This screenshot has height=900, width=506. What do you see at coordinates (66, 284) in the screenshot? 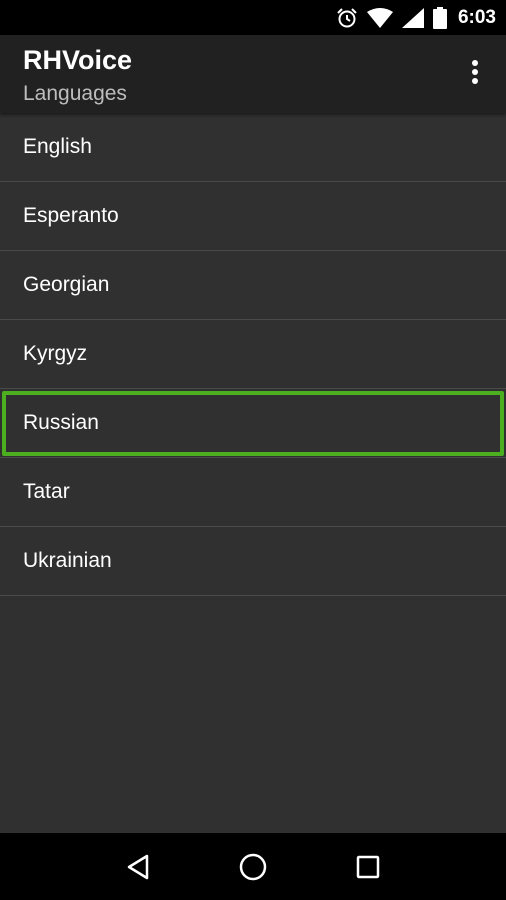
I see `language-label: Georgian` at bounding box center [66, 284].